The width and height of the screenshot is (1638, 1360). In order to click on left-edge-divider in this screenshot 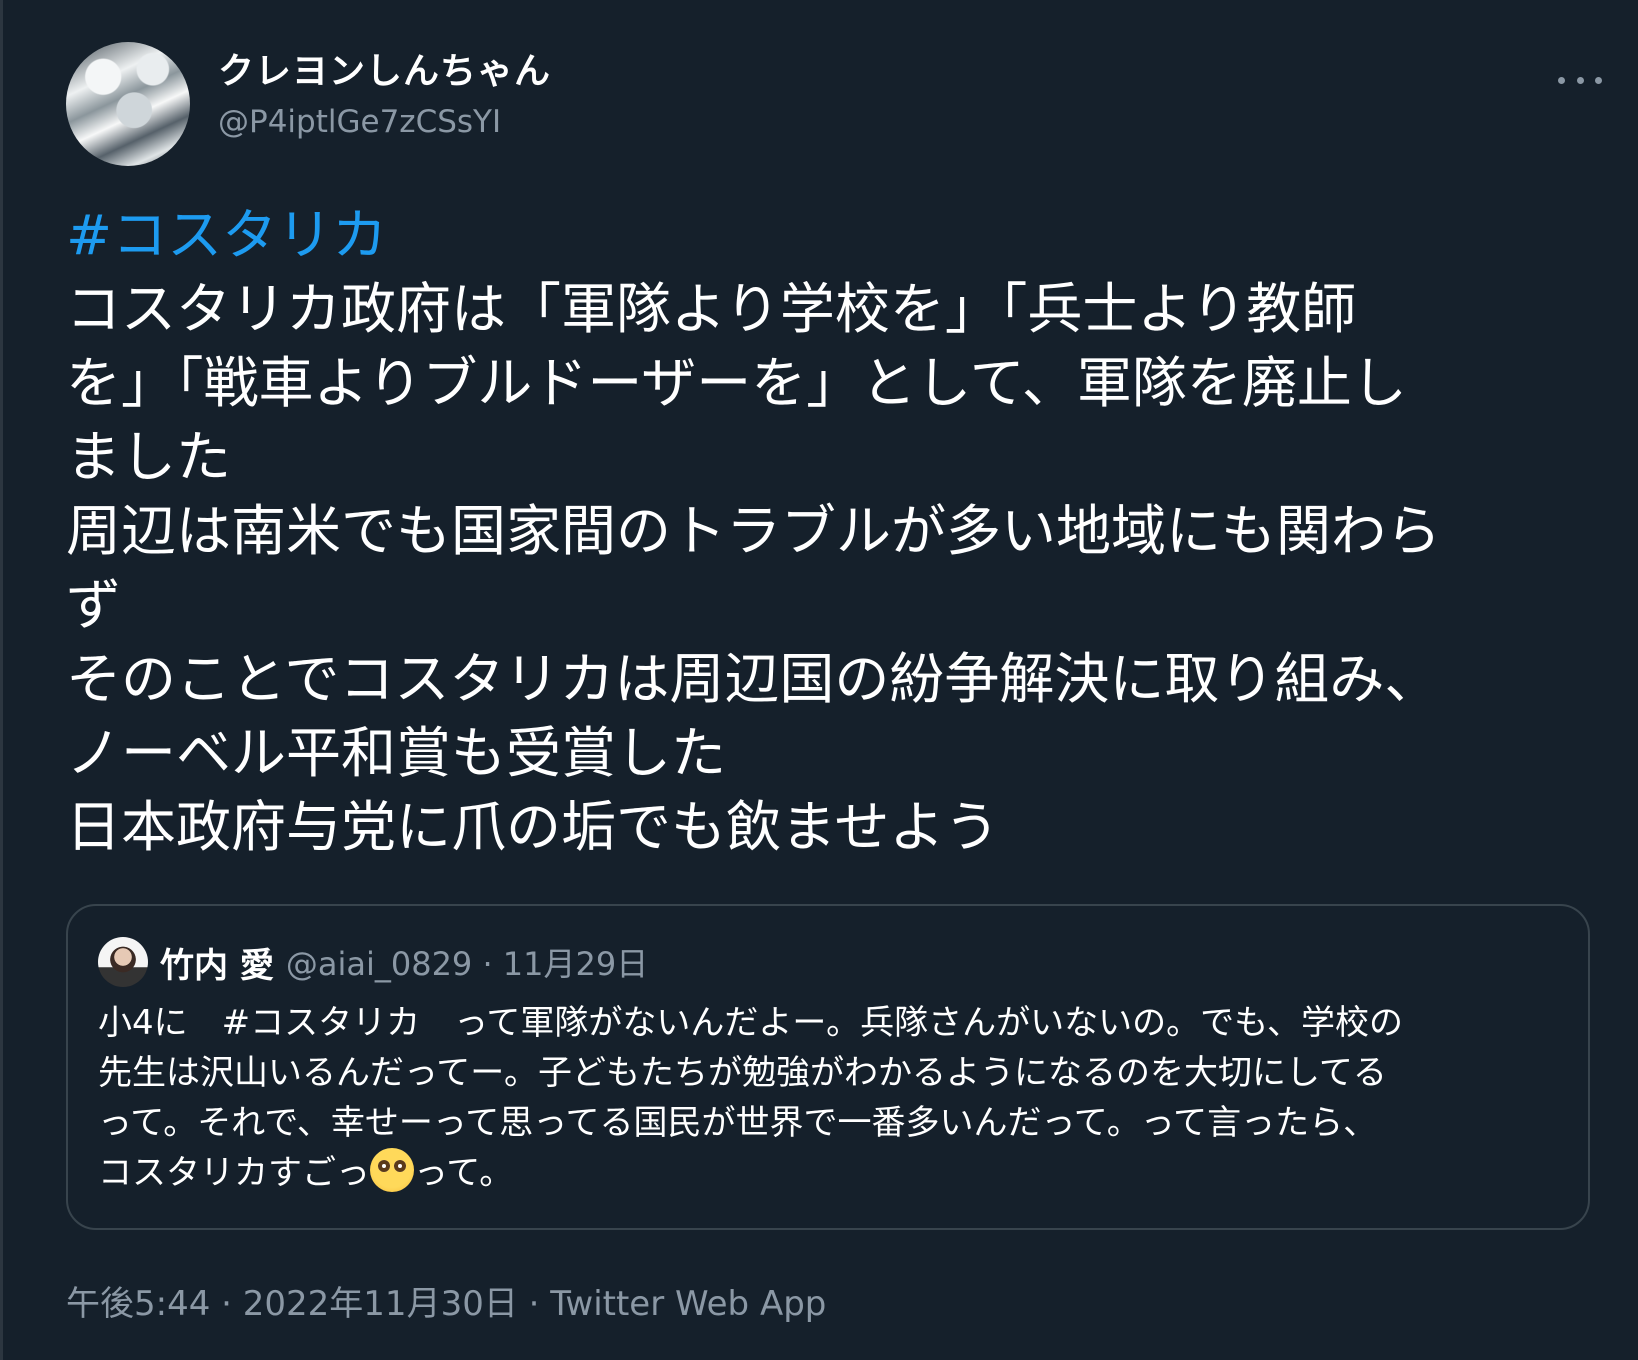, I will do `click(1, 680)`.